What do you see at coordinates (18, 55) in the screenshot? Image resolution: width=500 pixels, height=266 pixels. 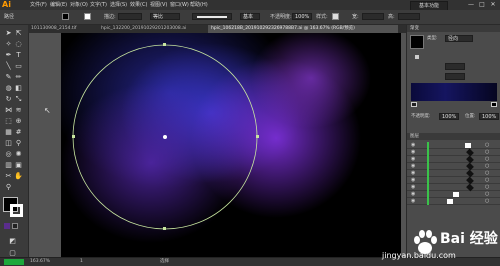 I see `type-tool-icon: T` at bounding box center [18, 55].